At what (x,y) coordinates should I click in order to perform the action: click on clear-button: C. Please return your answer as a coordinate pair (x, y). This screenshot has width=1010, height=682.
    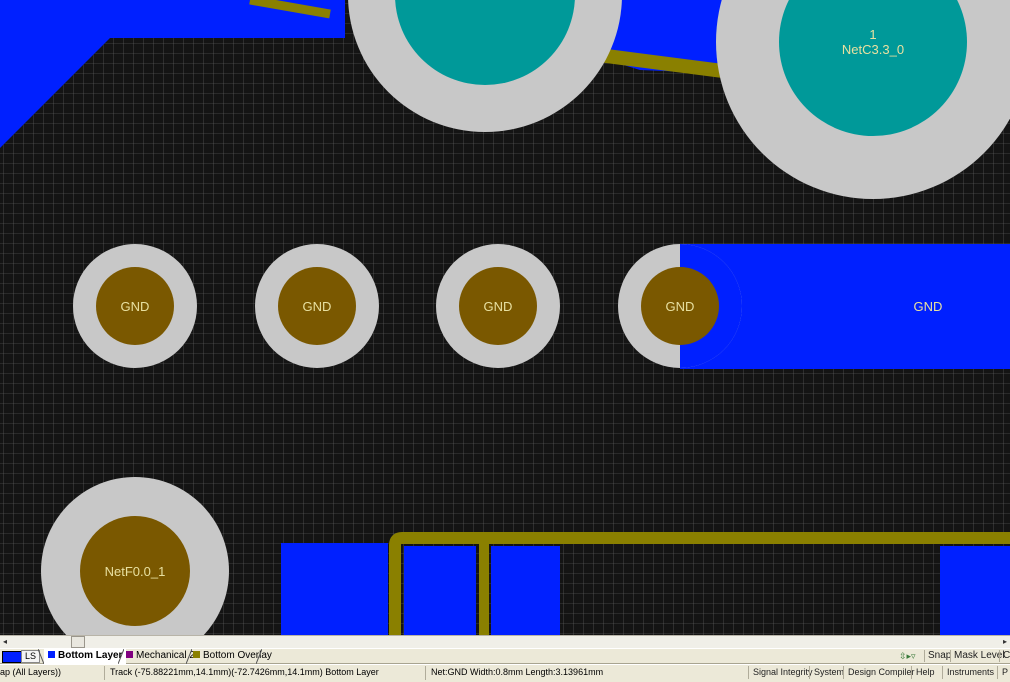
    Looking at the image, I should click on (1004, 656).